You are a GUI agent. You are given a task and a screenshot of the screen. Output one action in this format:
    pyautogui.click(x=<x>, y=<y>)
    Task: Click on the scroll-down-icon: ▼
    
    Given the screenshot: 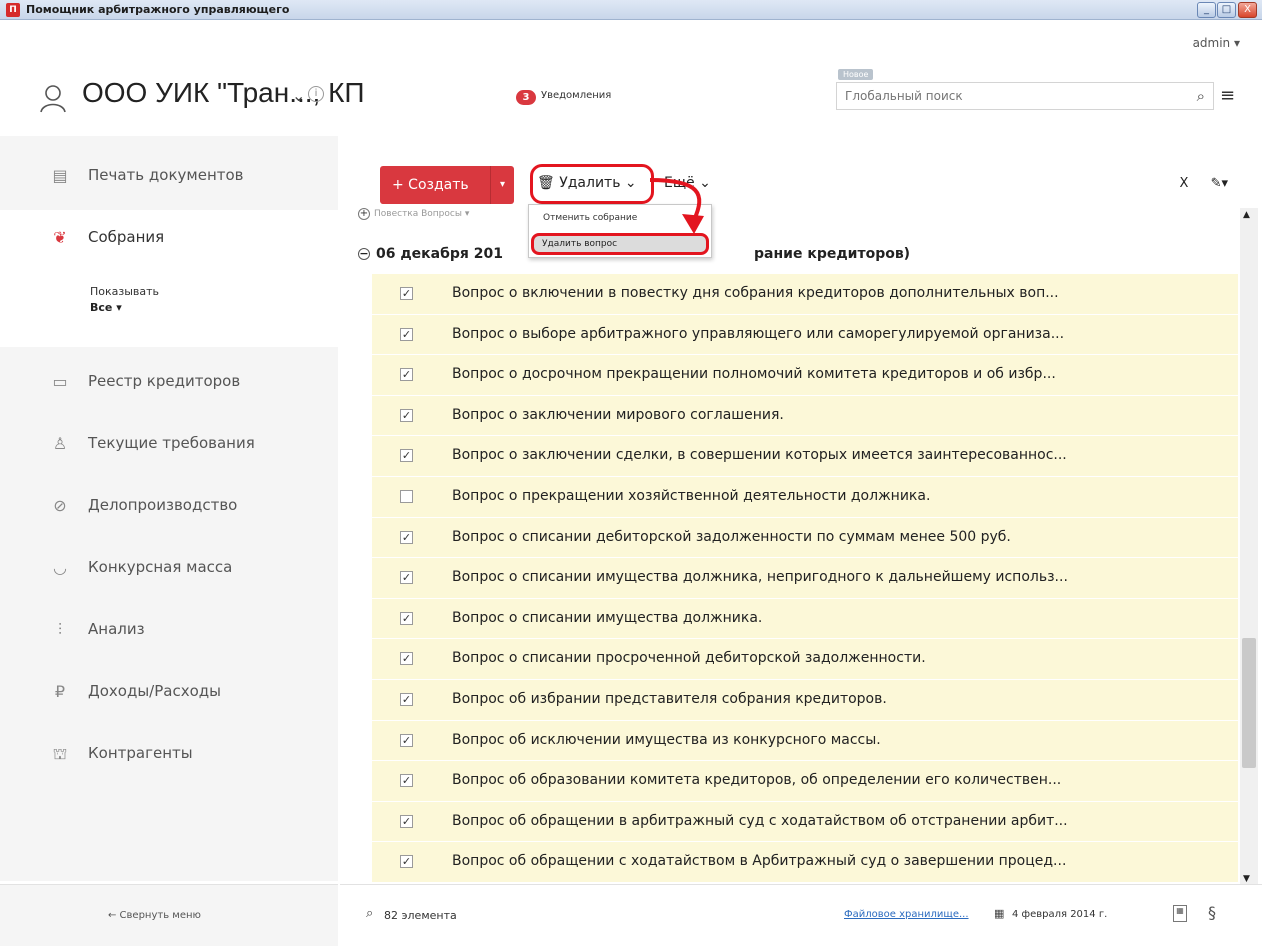 What is the action you would take?
    pyautogui.click(x=1246, y=879)
    